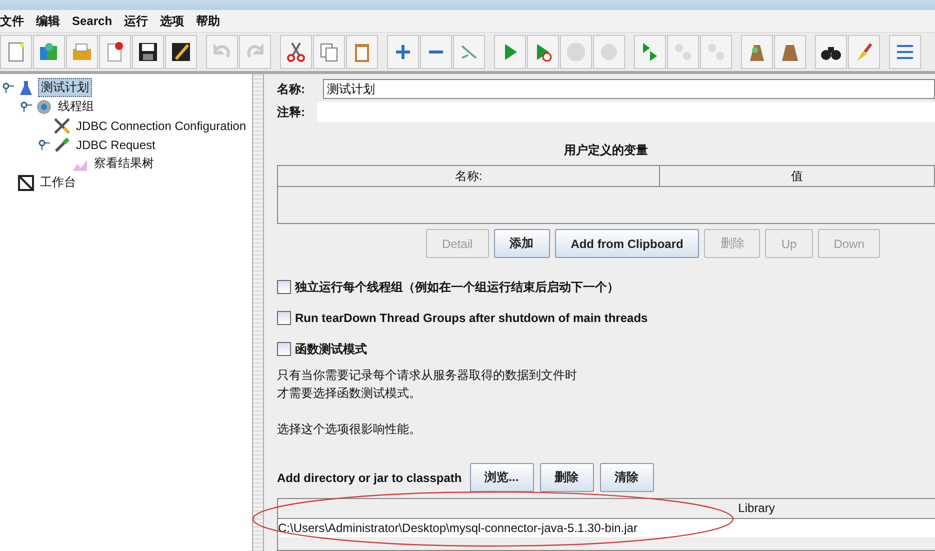  I want to click on column-header: 名称:, so click(469, 176).